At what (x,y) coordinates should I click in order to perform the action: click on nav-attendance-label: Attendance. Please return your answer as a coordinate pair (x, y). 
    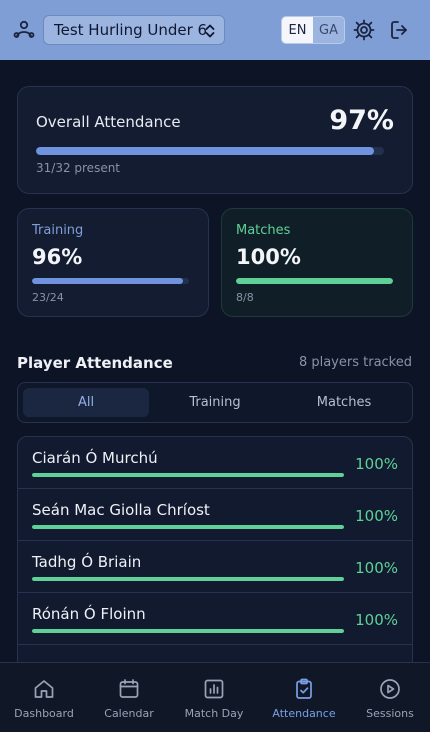
    Looking at the image, I should click on (304, 713).